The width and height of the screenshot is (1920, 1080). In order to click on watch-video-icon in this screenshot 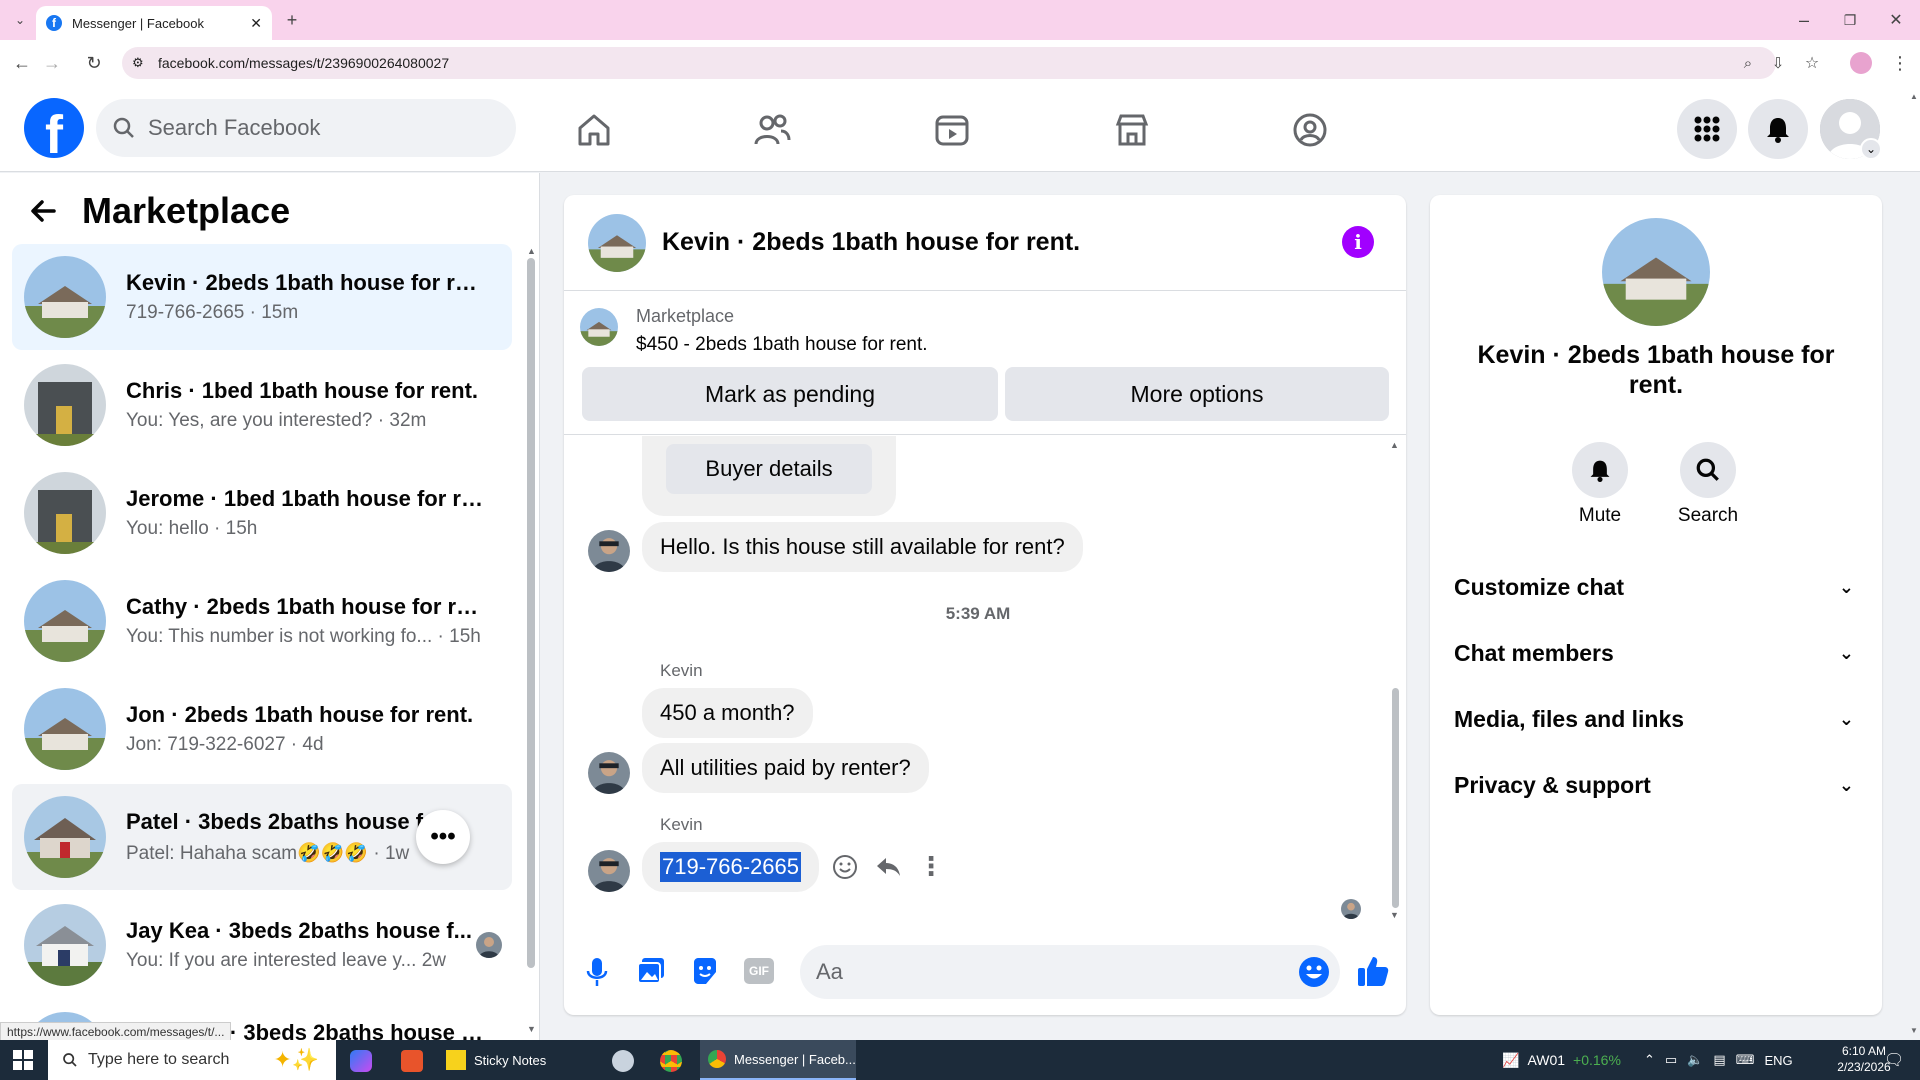, I will do `click(952, 130)`.